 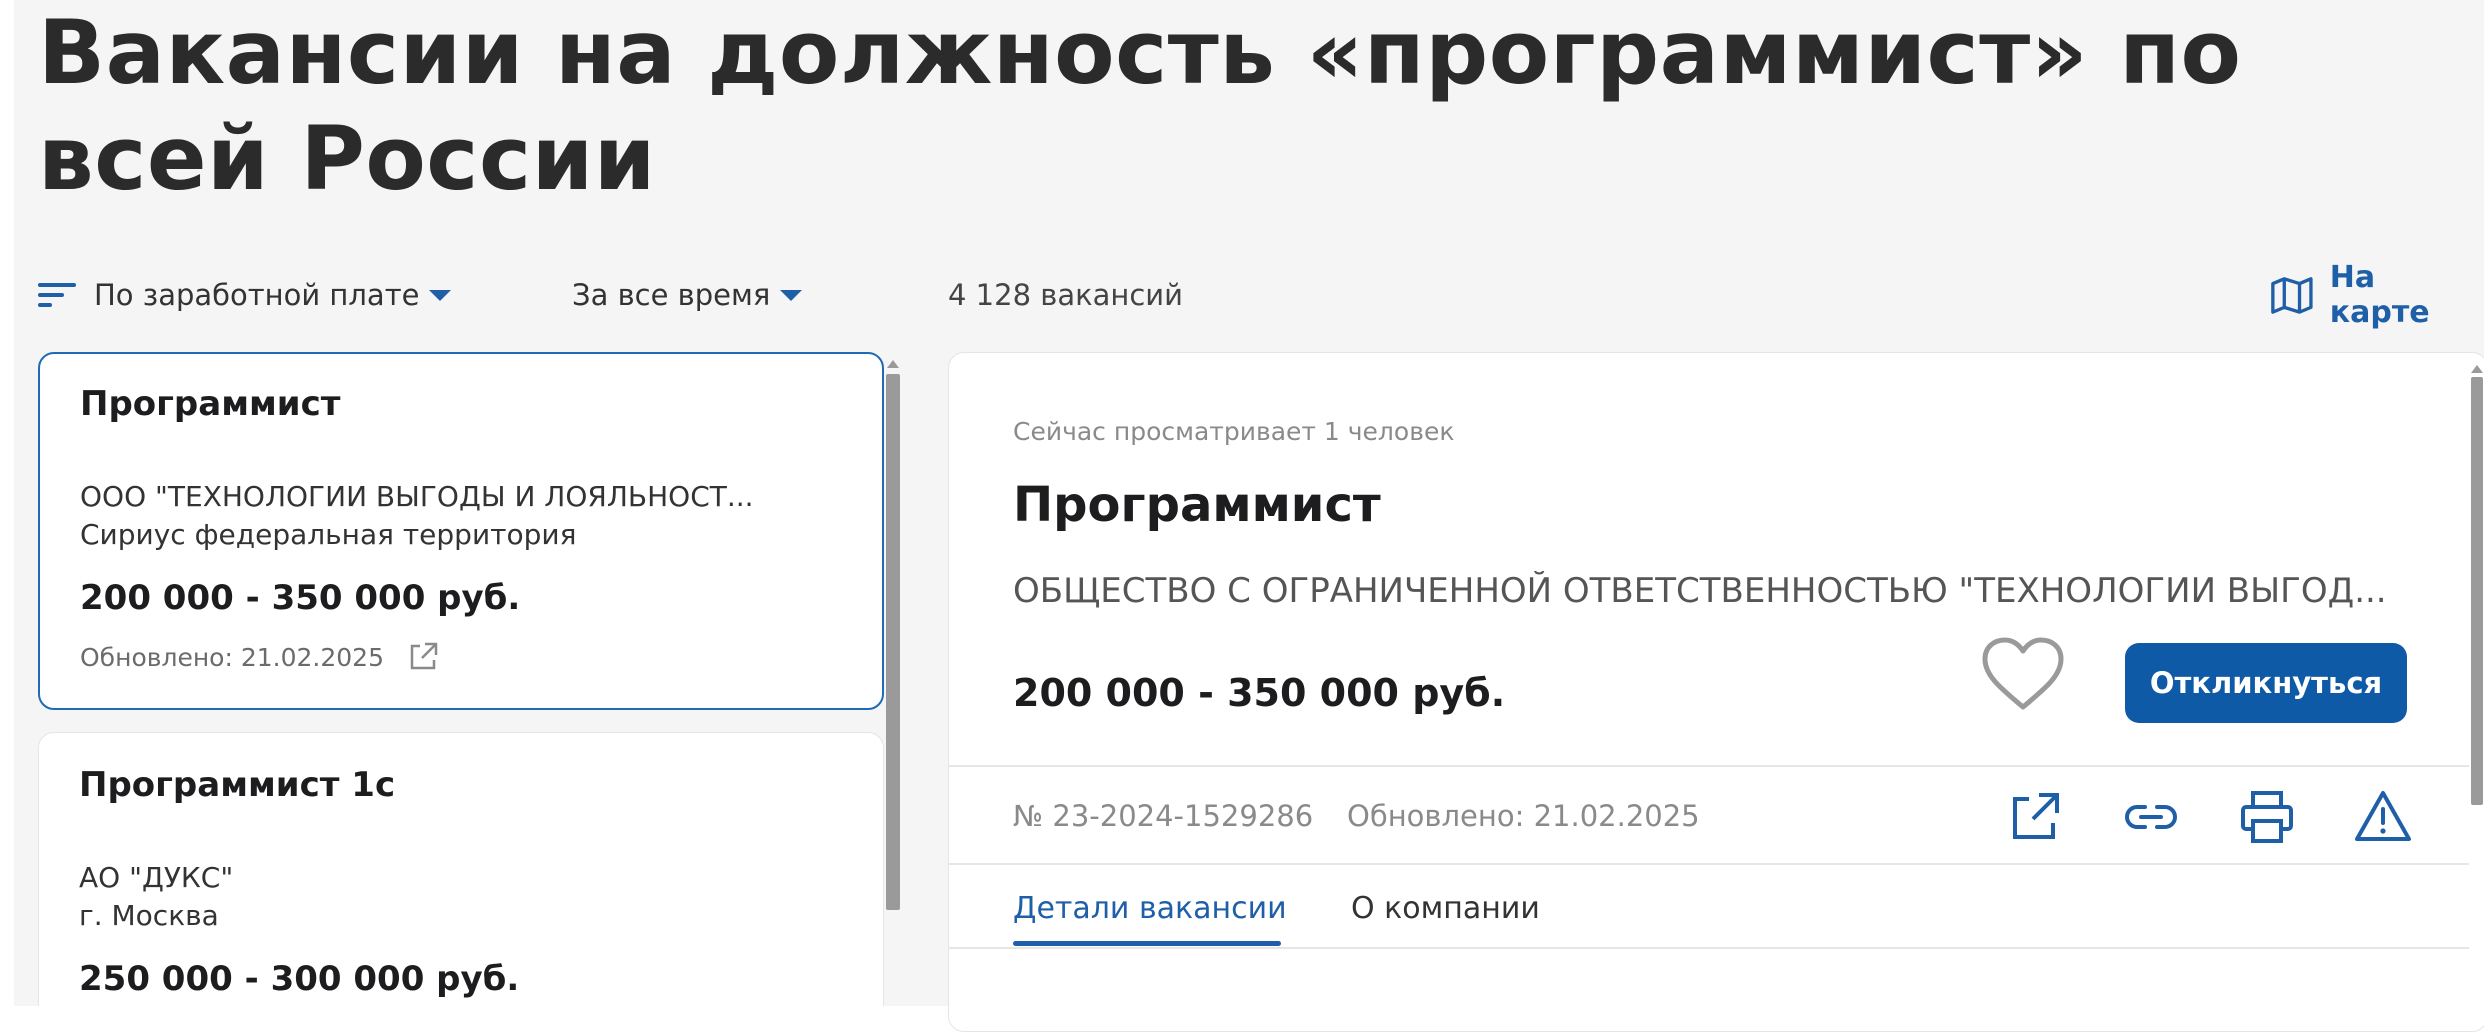 What do you see at coordinates (257, 295) in the screenshot?
I see `sort-label: По заработной плате` at bounding box center [257, 295].